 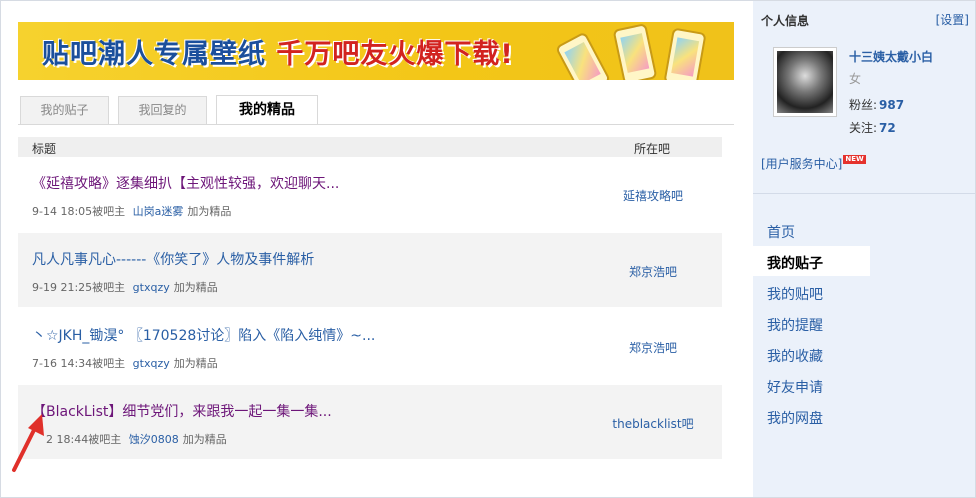 I want to click on sidebar-divider, so click(x=864, y=193).